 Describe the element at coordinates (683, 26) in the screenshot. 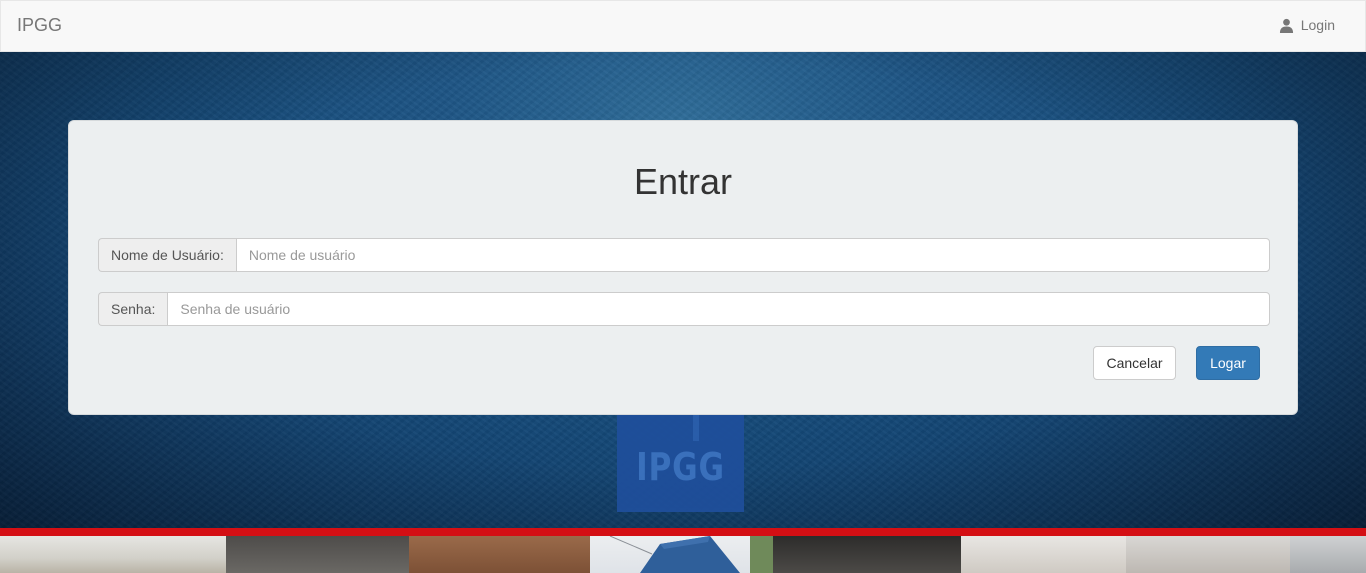

I see `top-navbar: IPGG Login` at that location.